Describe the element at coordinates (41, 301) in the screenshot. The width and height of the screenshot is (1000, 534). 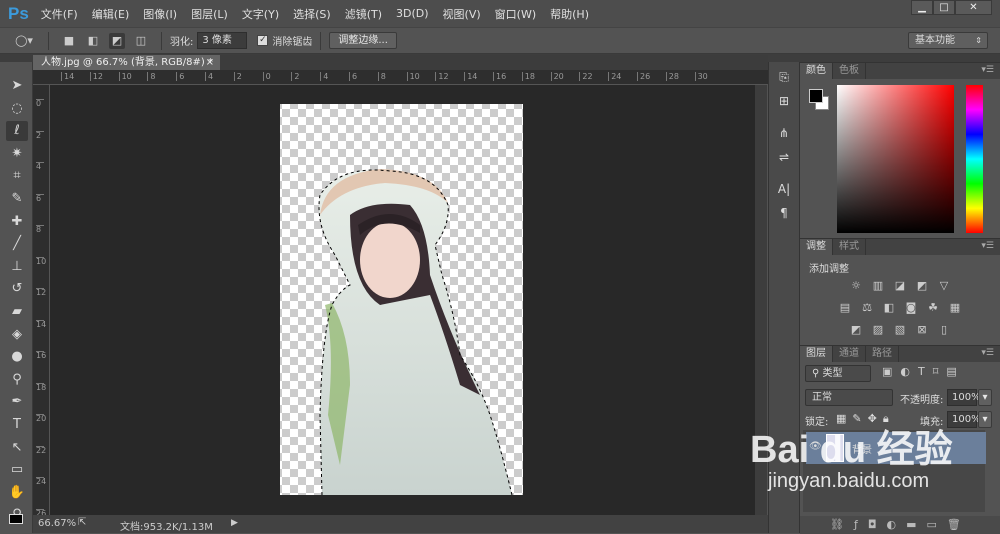
I see `ruler-vertical: 0 2 4 6 8 10 12 14 16 18 20 22 24 26` at that location.